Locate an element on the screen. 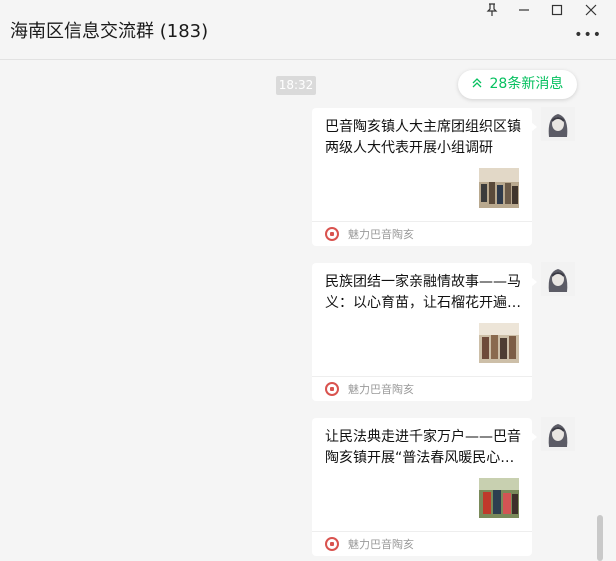 The image size is (616, 561). minimize-icon is located at coordinates (524, 10).